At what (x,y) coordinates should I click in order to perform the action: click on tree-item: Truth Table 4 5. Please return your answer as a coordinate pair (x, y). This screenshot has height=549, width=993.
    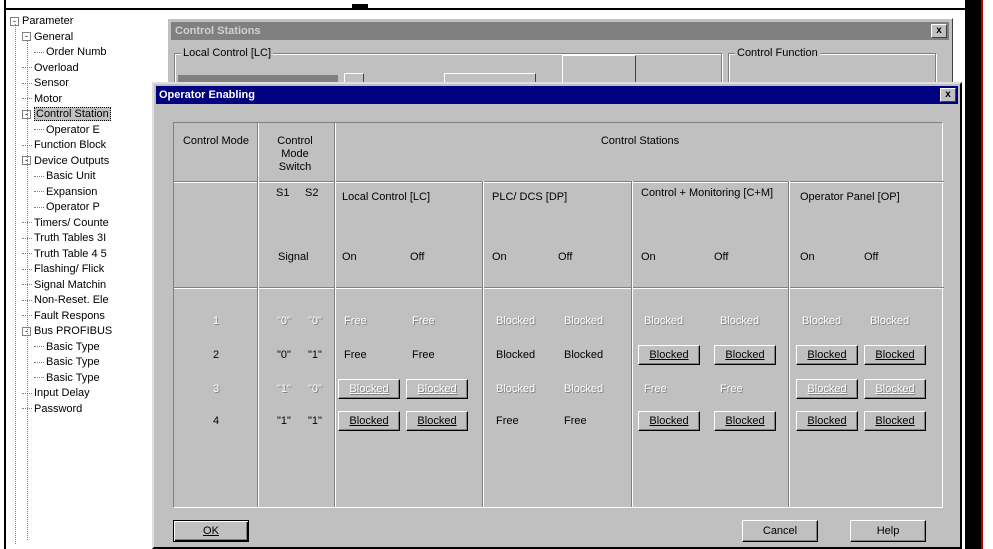
    Looking at the image, I should click on (64, 254).